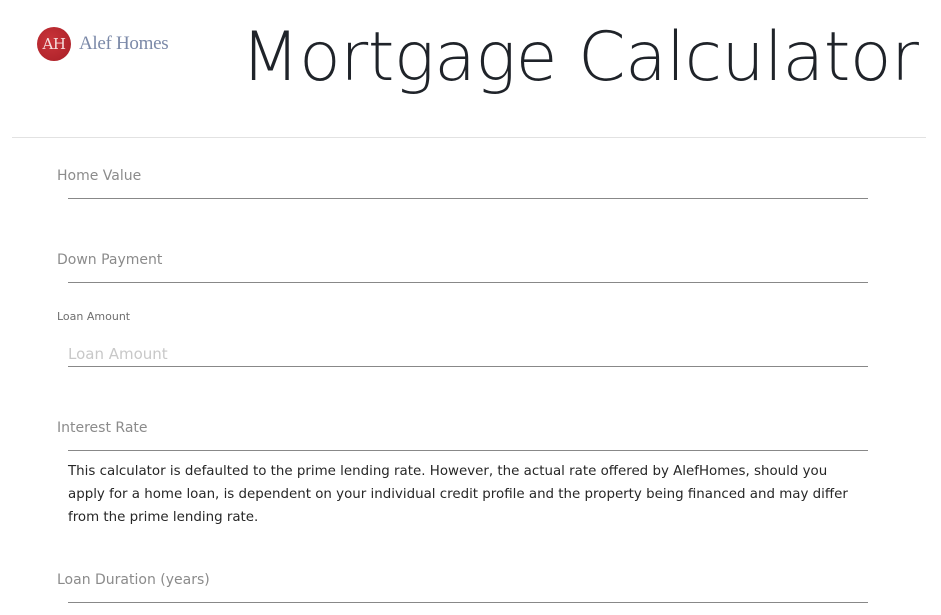 This screenshot has width=941, height=615. Describe the element at coordinates (468, 438) in the screenshot. I see `interest-rate-input` at that location.